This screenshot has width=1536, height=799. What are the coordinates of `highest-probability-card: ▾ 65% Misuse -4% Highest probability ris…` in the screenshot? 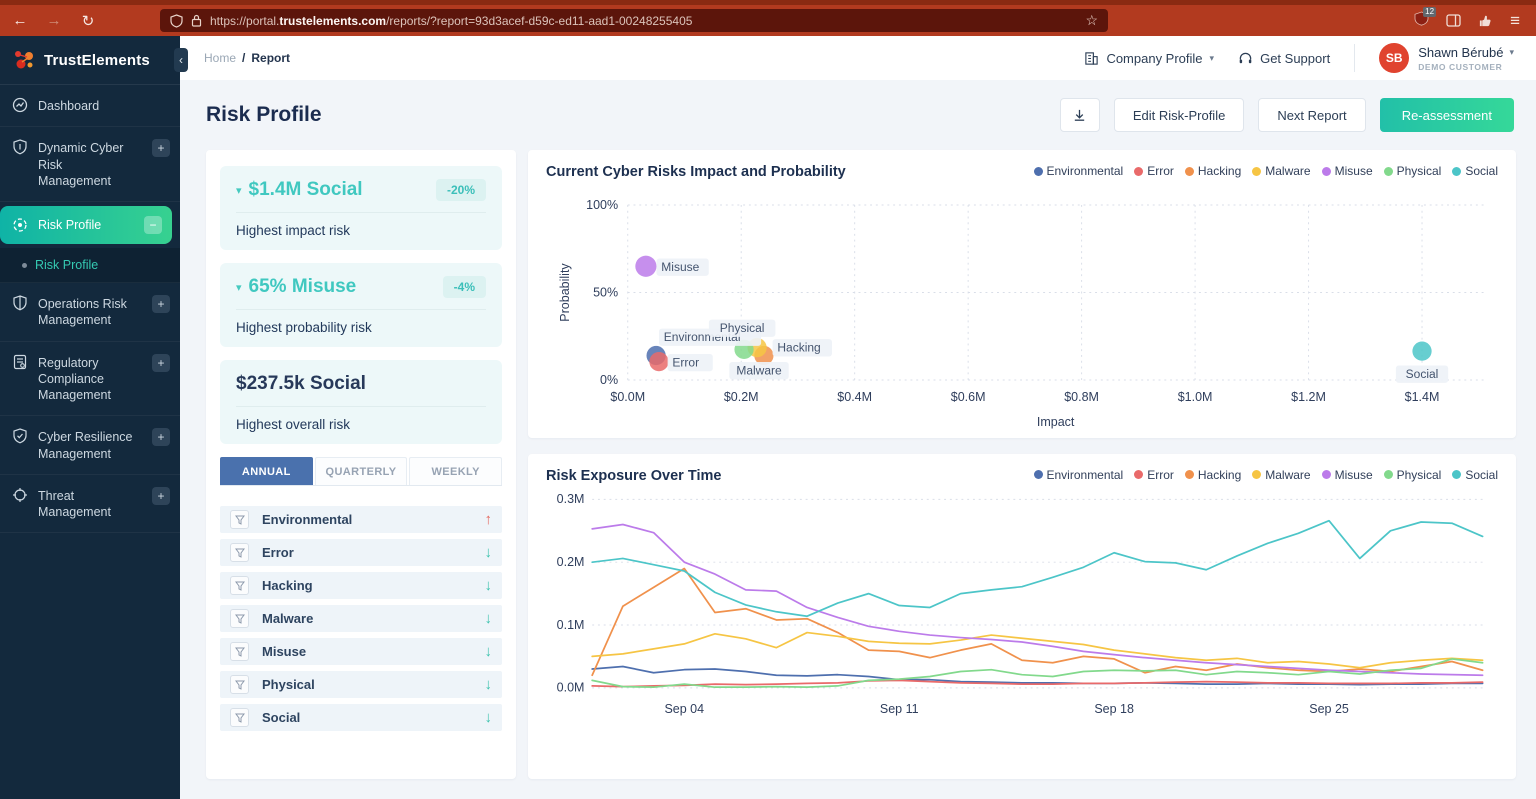 It's located at (361, 305).